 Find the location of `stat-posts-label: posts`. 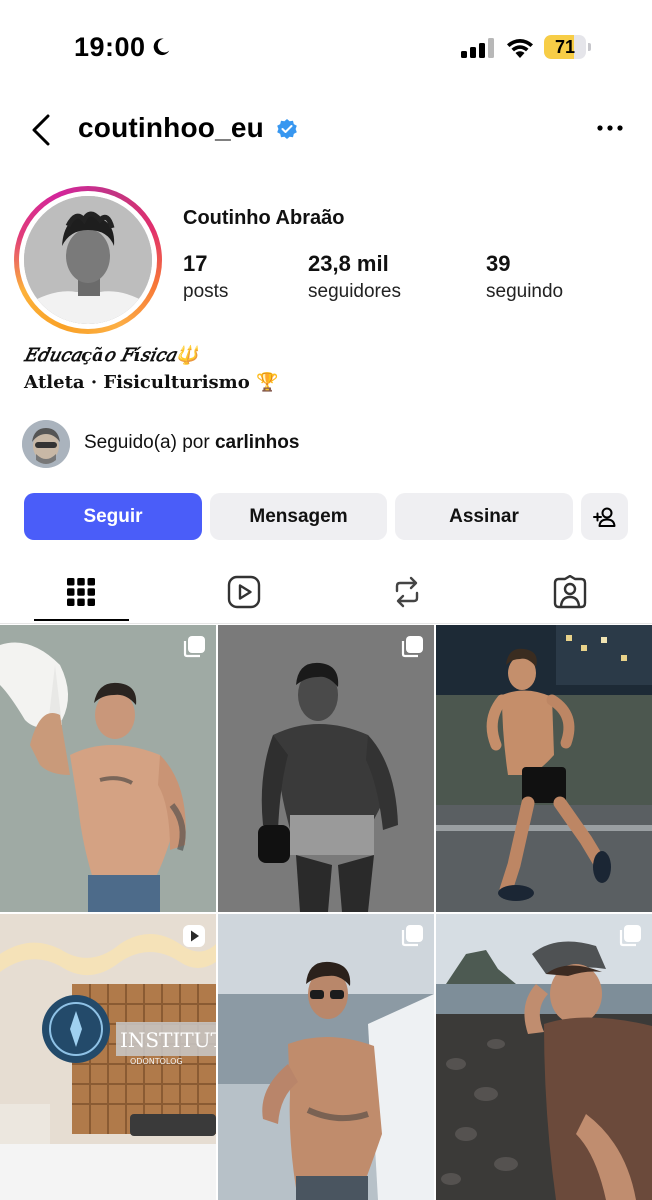

stat-posts-label: posts is located at coordinates (206, 291).